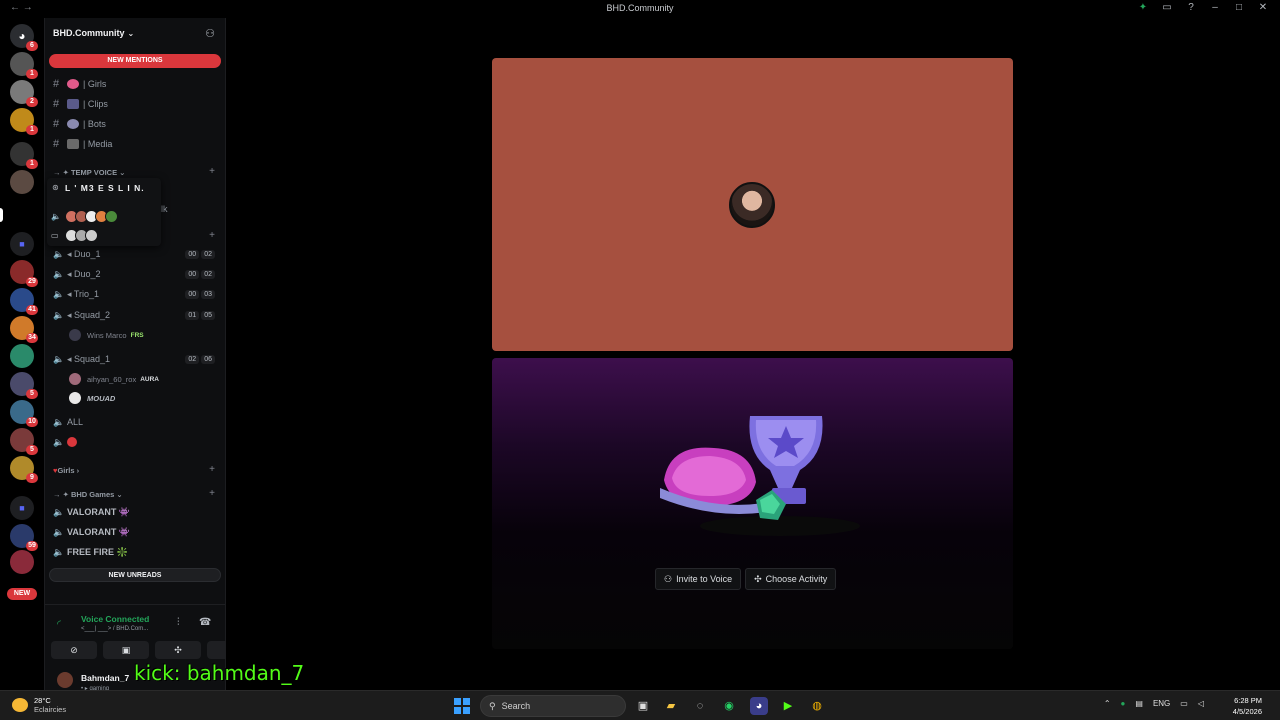  Describe the element at coordinates (24, 469) in the screenshot. I see `server-icon: 9` at that location.